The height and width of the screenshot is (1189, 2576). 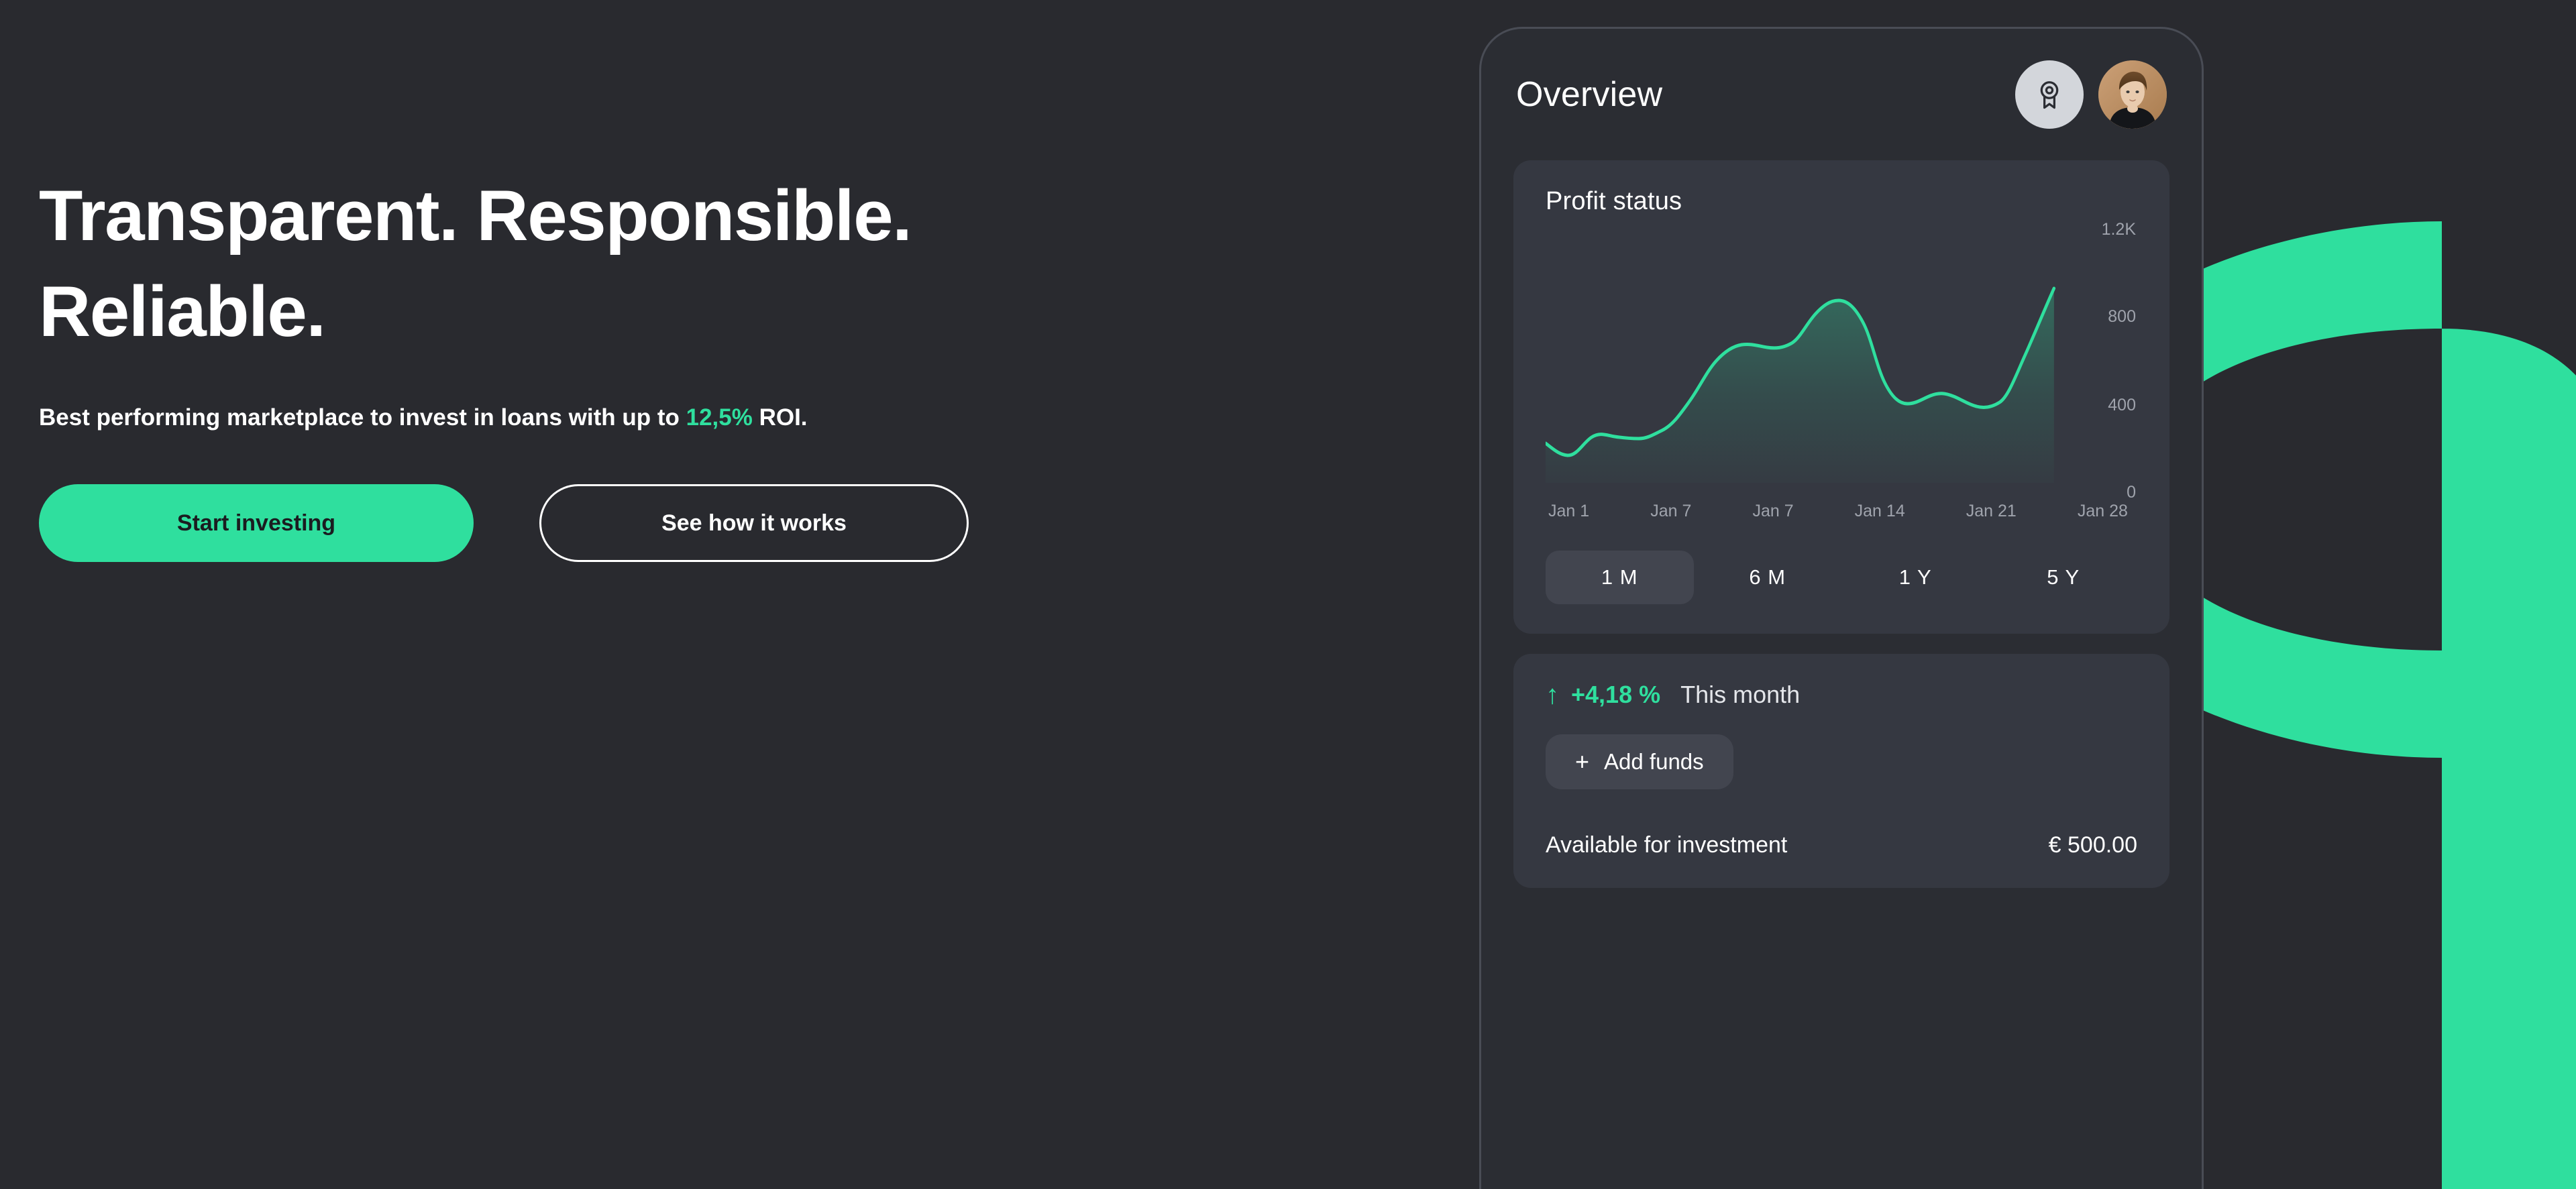 I want to click on plus-icon: +, so click(x=1582, y=761).